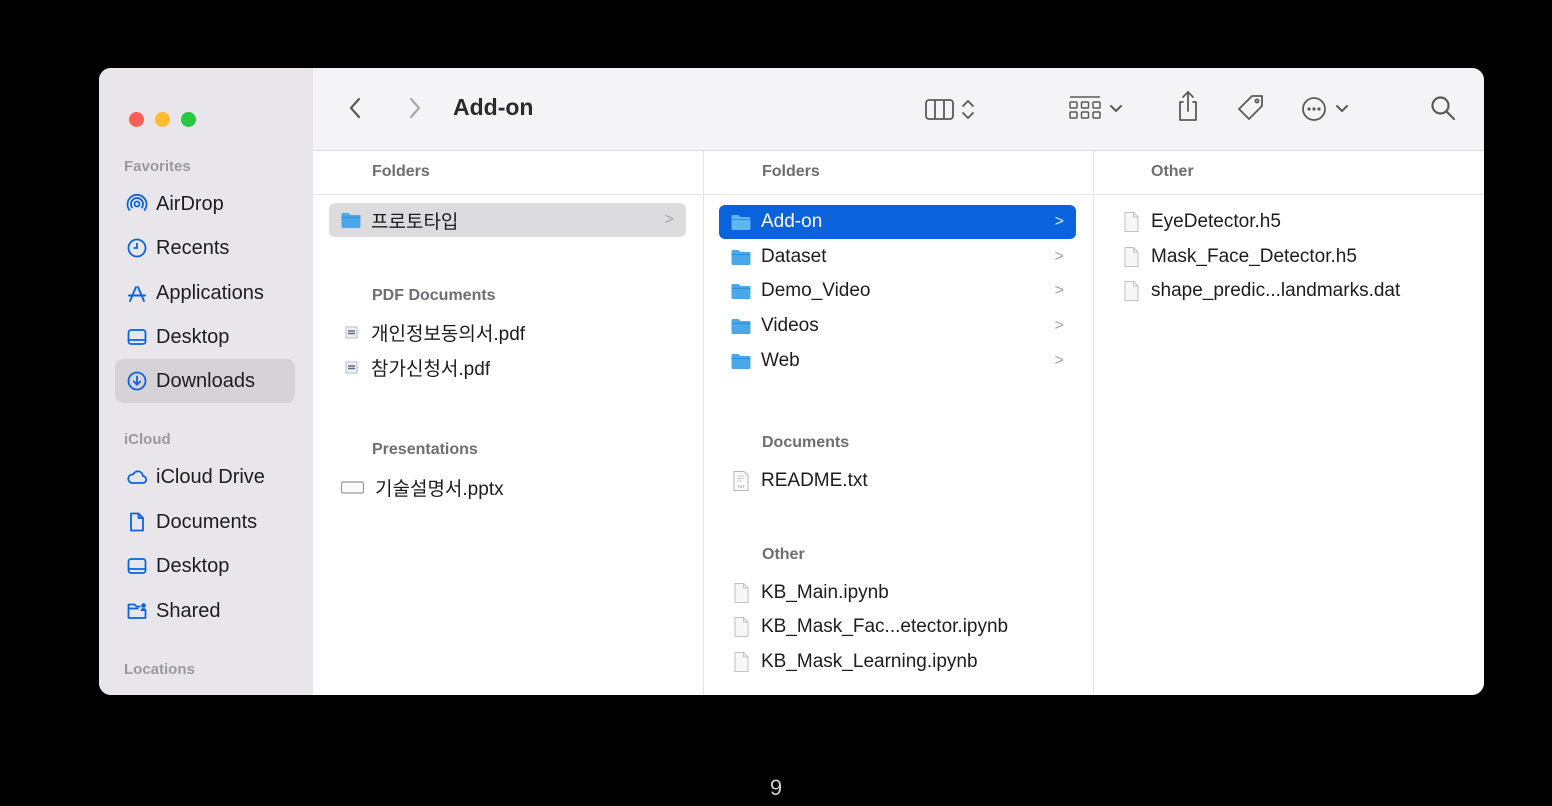 The width and height of the screenshot is (1552, 806). Describe the element at coordinates (1254, 256) in the screenshot. I see `item-name: Mask_Face_Detector.h5` at that location.